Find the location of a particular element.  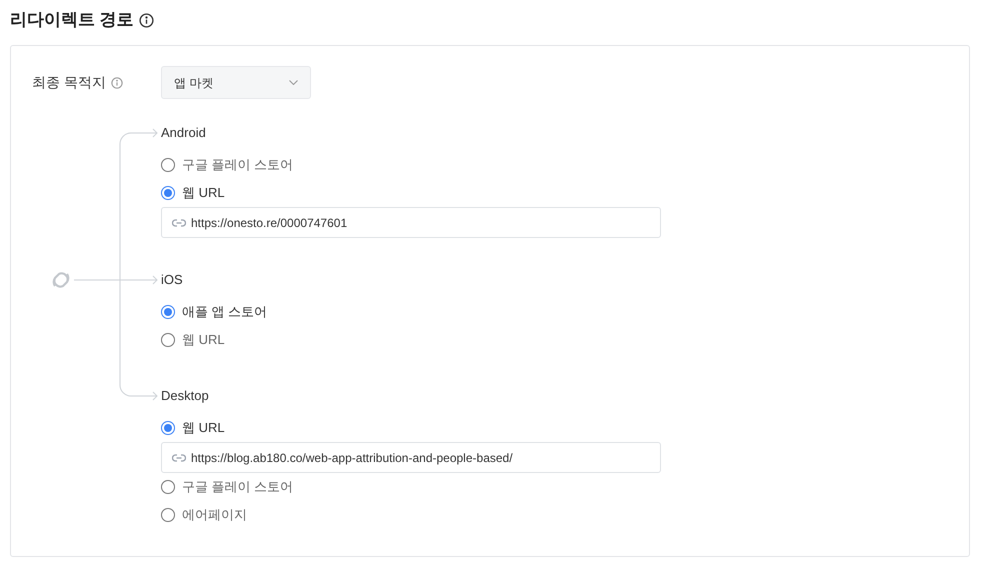

chevron-down-icon is located at coordinates (293, 82).